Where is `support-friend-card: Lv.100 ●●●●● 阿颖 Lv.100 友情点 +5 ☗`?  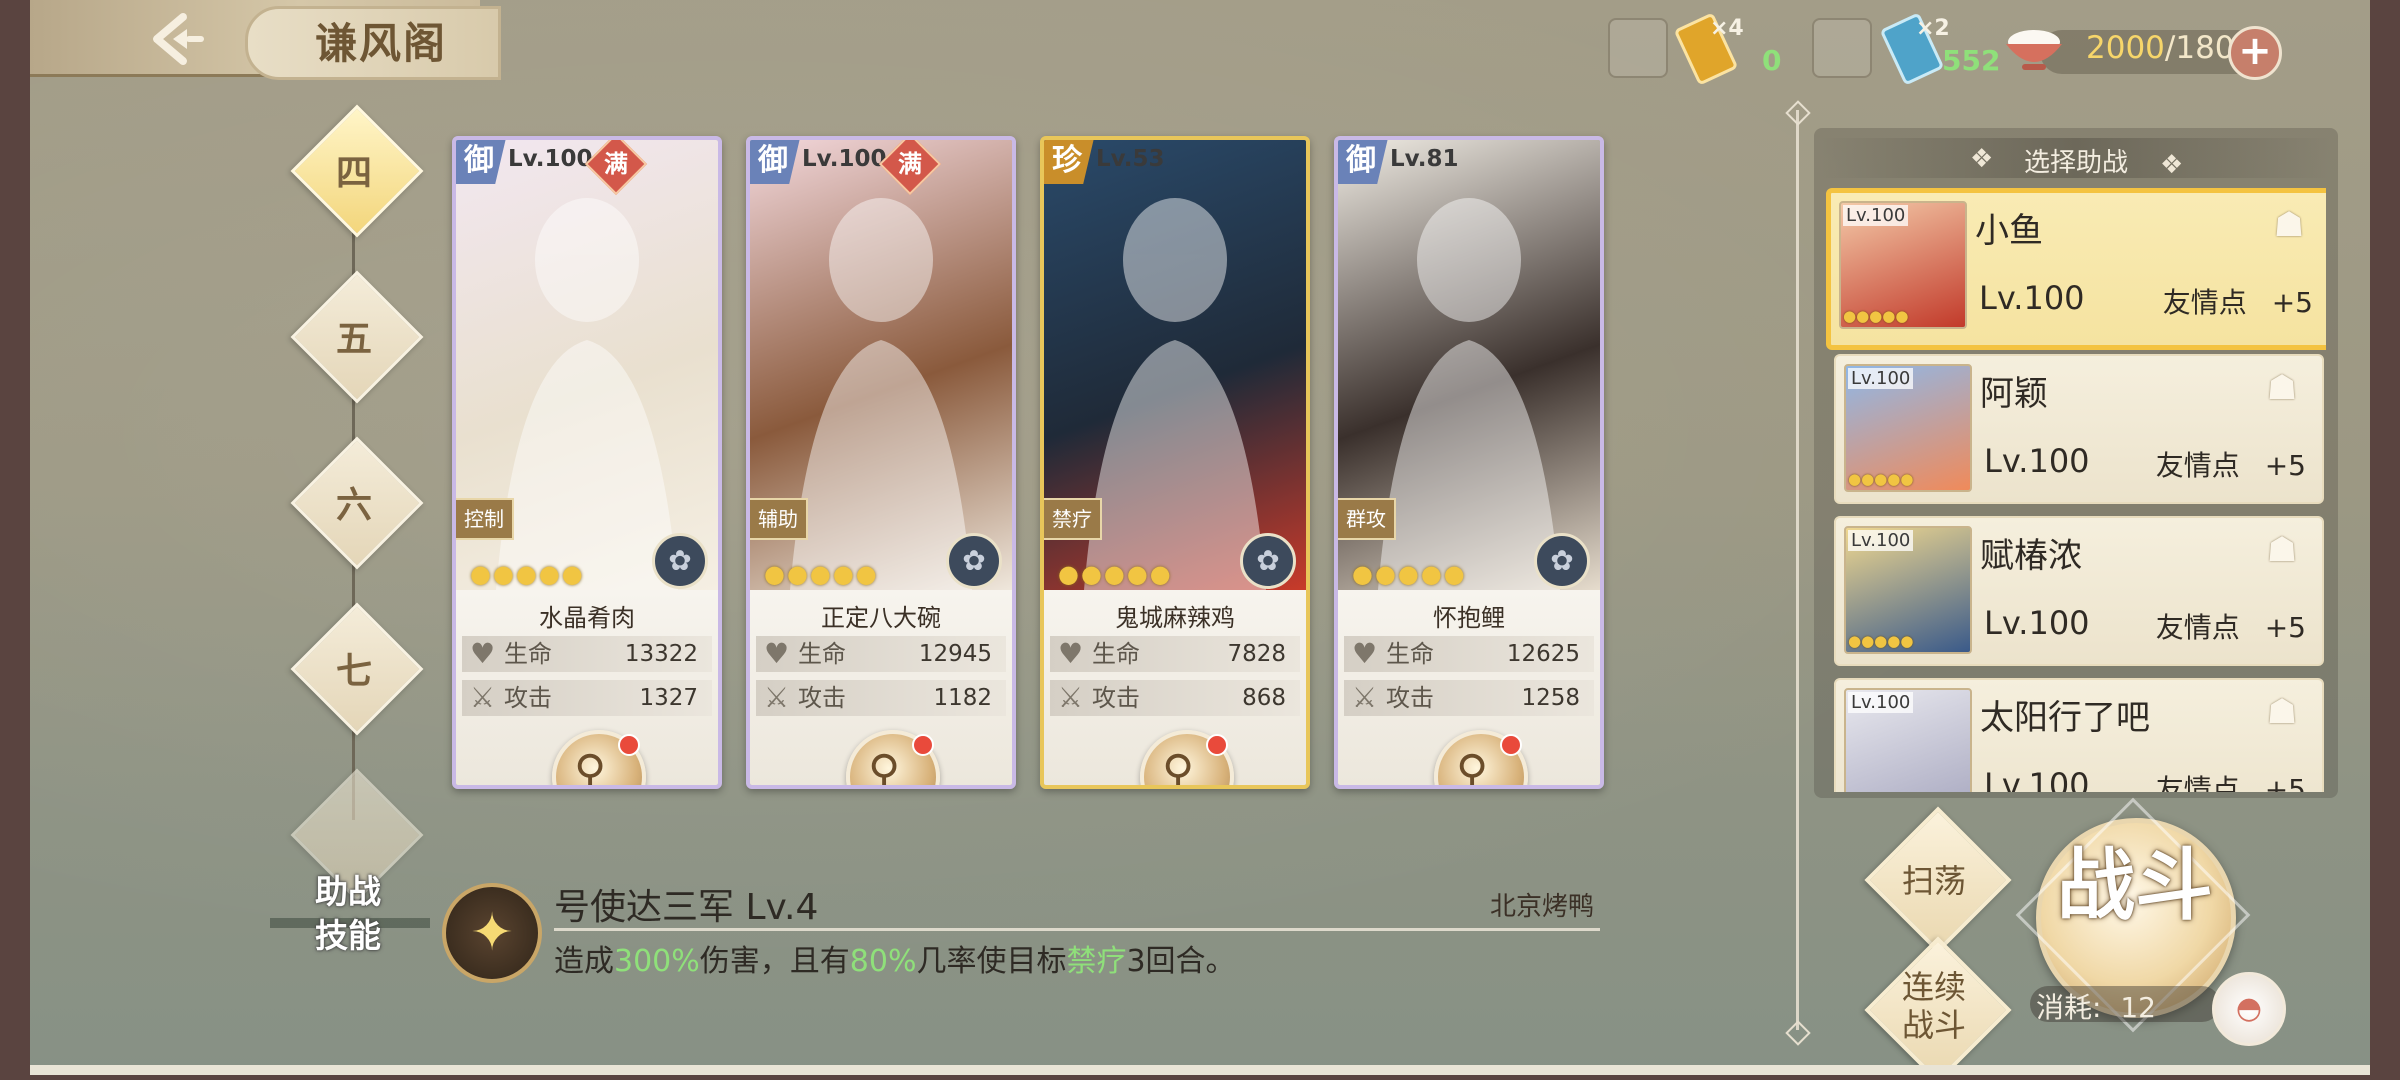 support-friend-card: Lv.100 ●●●●● 阿颖 Lv.100 友情点 +5 ☗ is located at coordinates (2079, 429).